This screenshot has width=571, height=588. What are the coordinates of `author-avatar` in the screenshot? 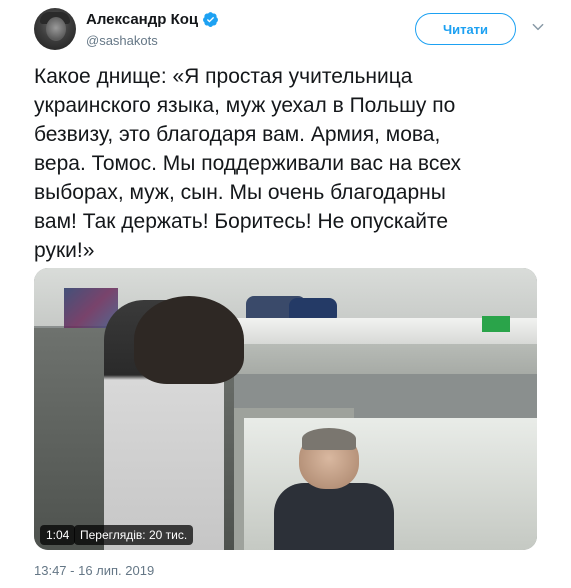 It's located at (55, 29).